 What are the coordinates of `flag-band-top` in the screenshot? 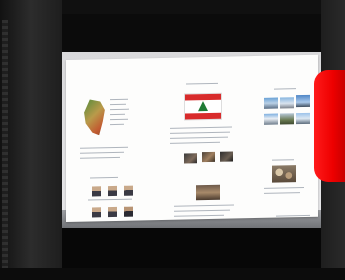 It's located at (203, 97).